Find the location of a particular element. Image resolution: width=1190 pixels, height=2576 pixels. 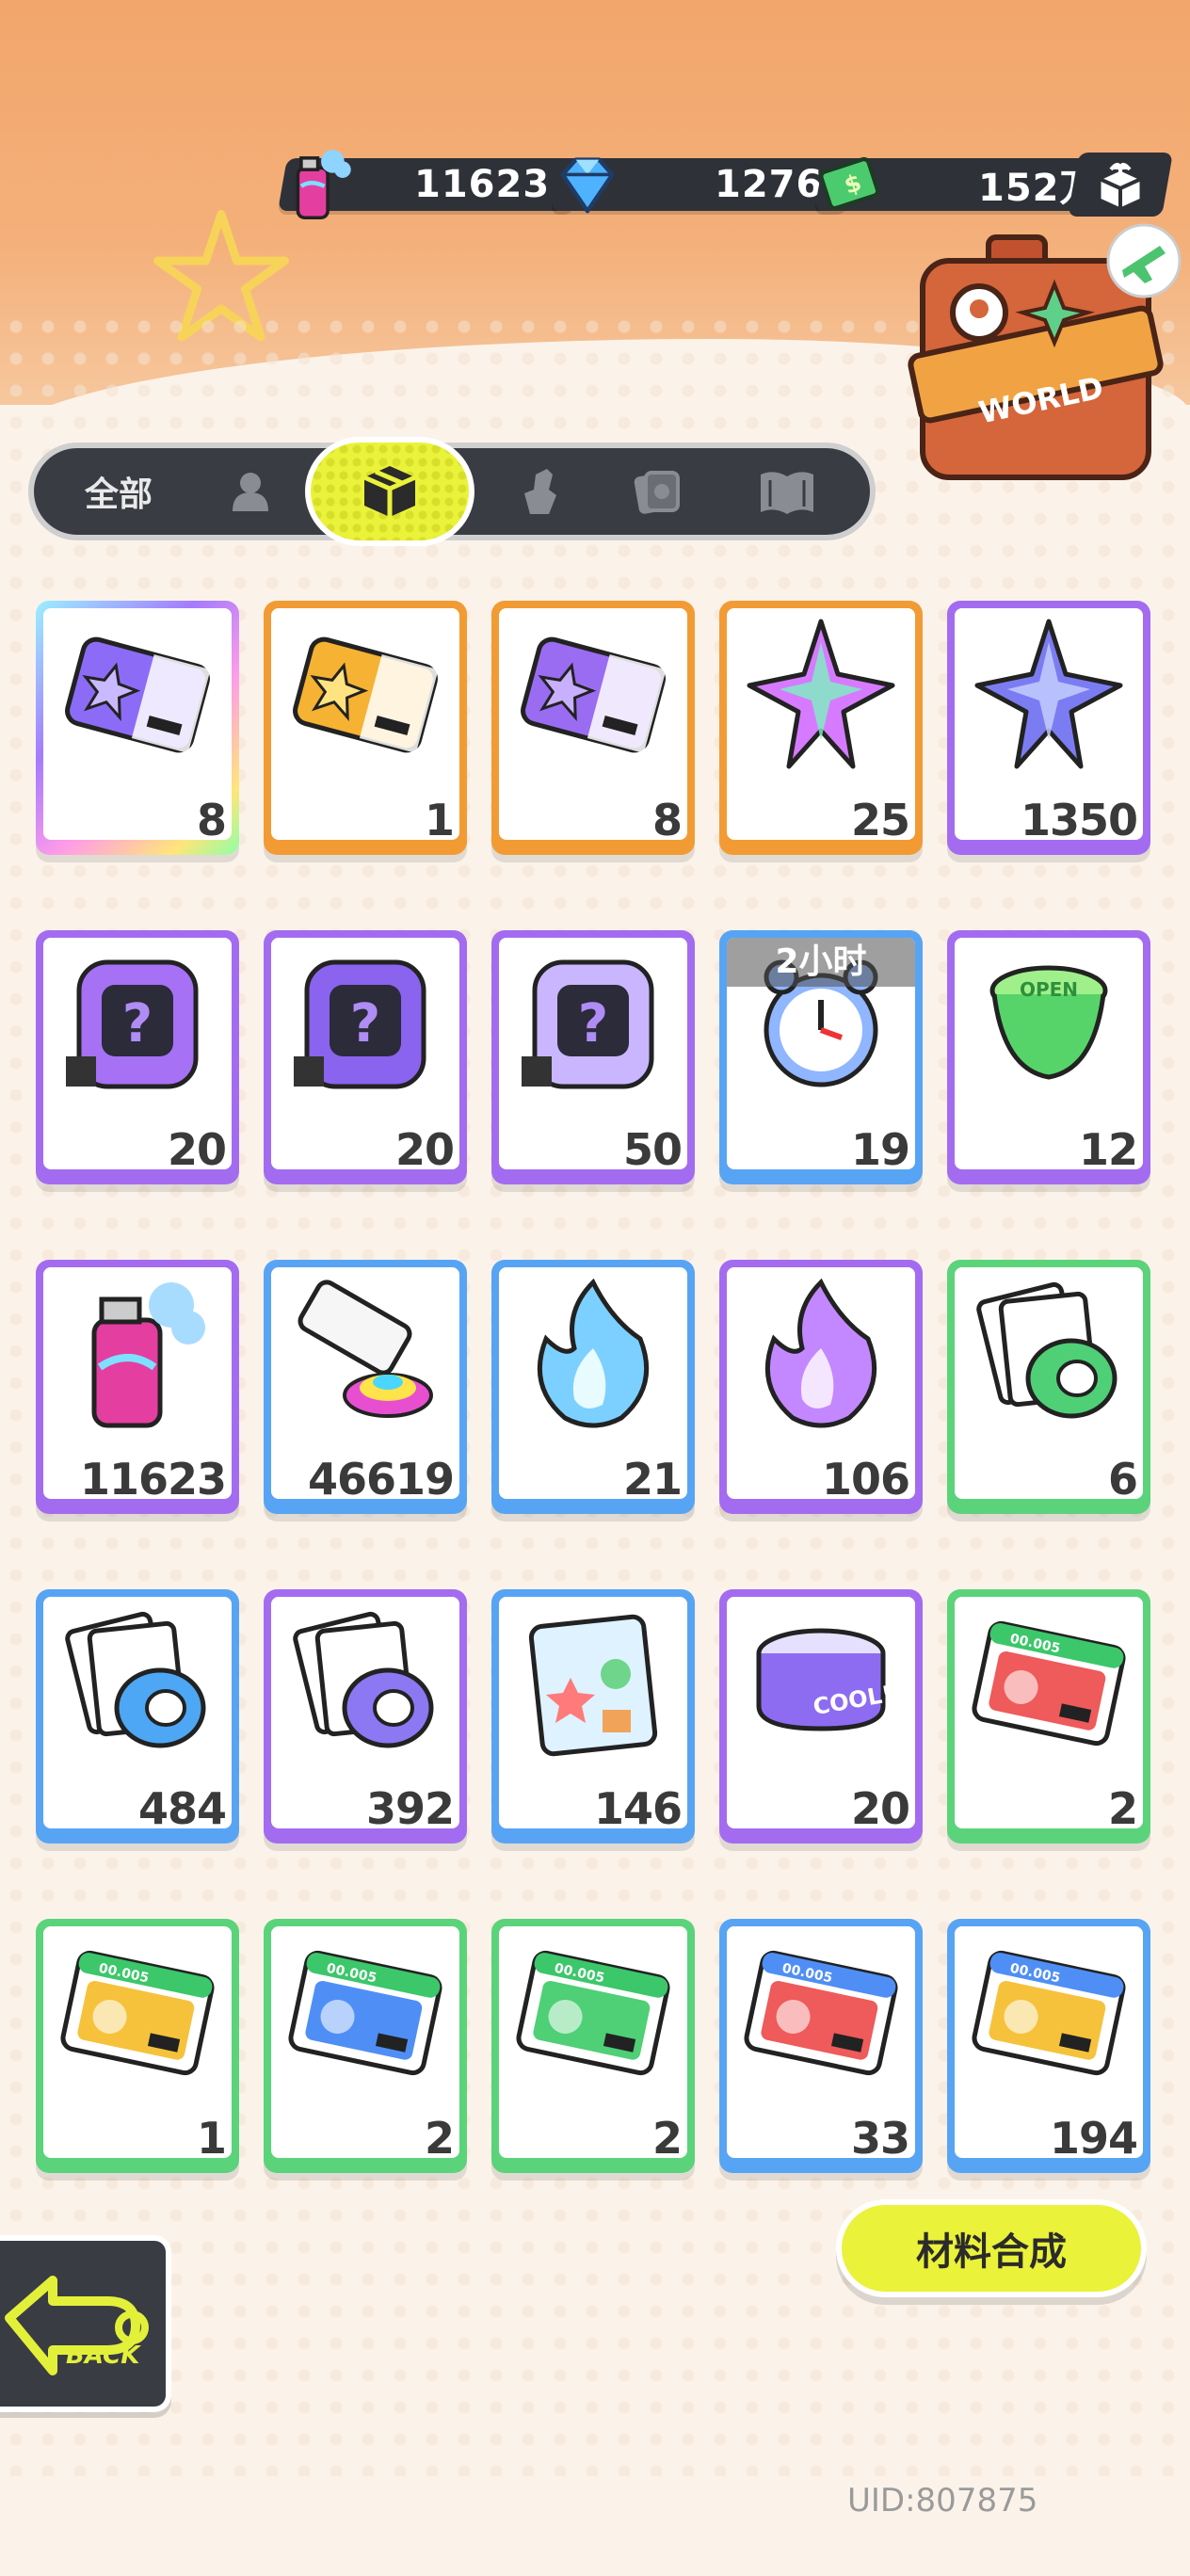

item-card-body: 25 is located at coordinates (821, 724).